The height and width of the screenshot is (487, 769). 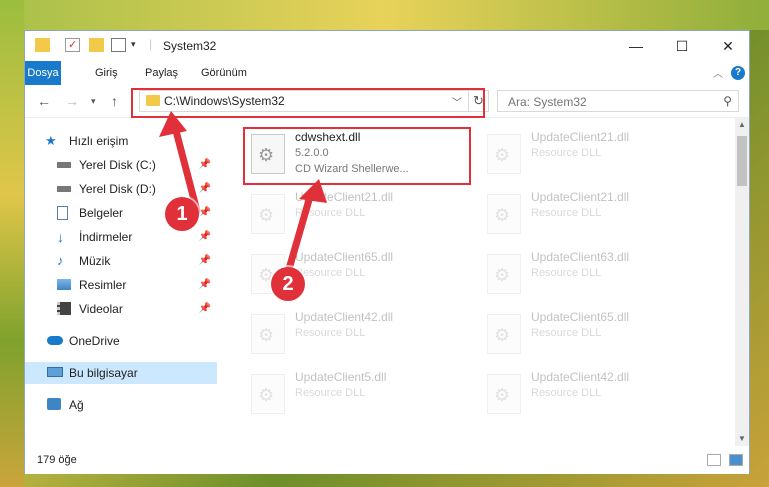 I want to click on search-box: ⚲, so click(x=618, y=101).